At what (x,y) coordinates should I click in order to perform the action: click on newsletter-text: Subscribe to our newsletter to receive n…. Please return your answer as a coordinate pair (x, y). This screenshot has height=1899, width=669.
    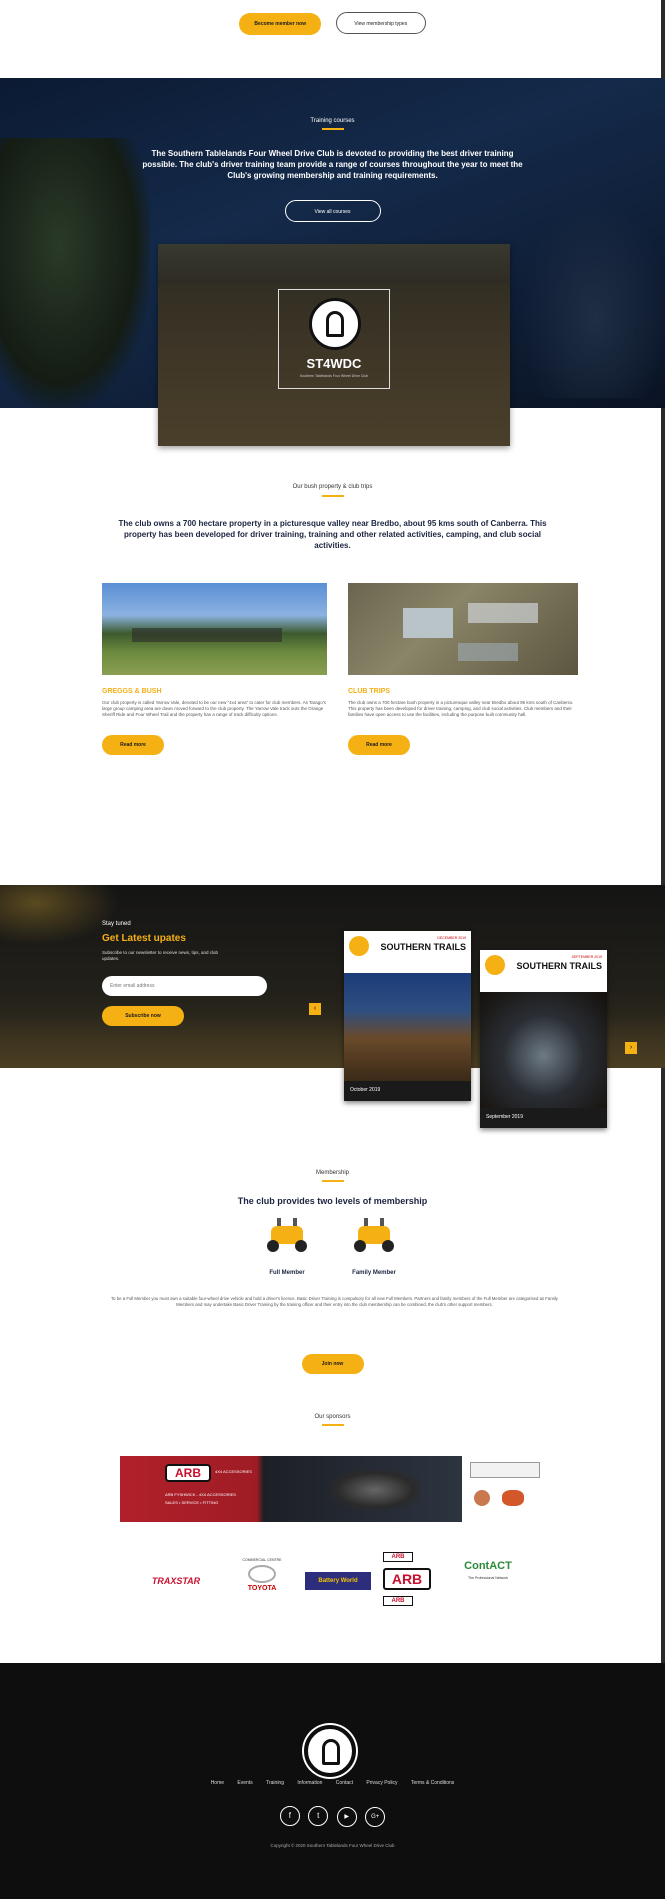
    Looking at the image, I should click on (160, 955).